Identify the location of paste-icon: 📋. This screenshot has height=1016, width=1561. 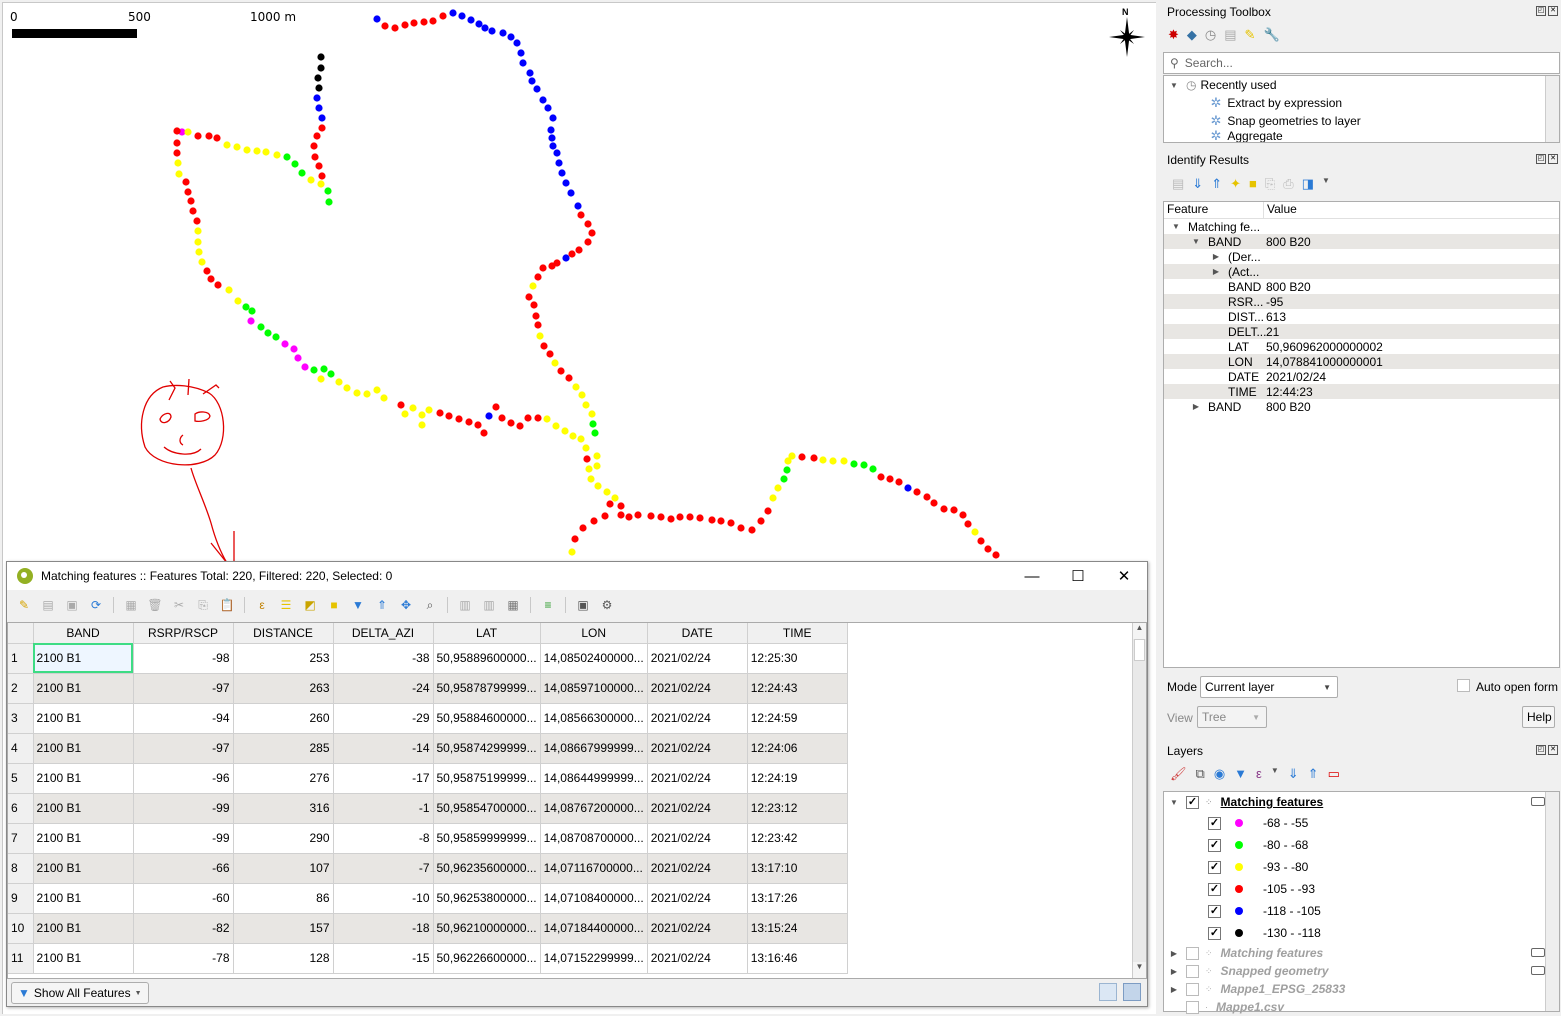
(227, 605).